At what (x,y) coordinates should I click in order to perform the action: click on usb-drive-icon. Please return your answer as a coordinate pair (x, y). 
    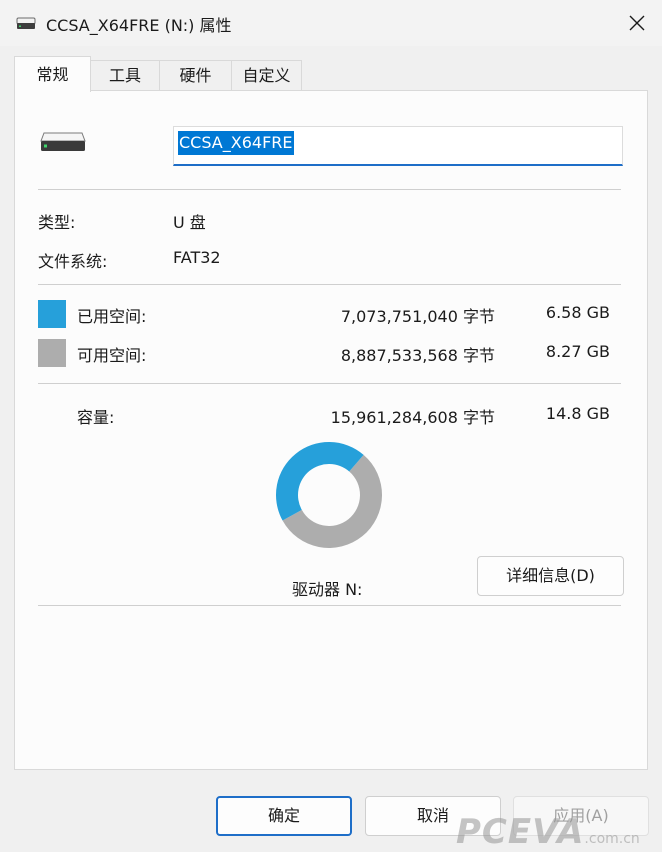
    Looking at the image, I should click on (63, 144).